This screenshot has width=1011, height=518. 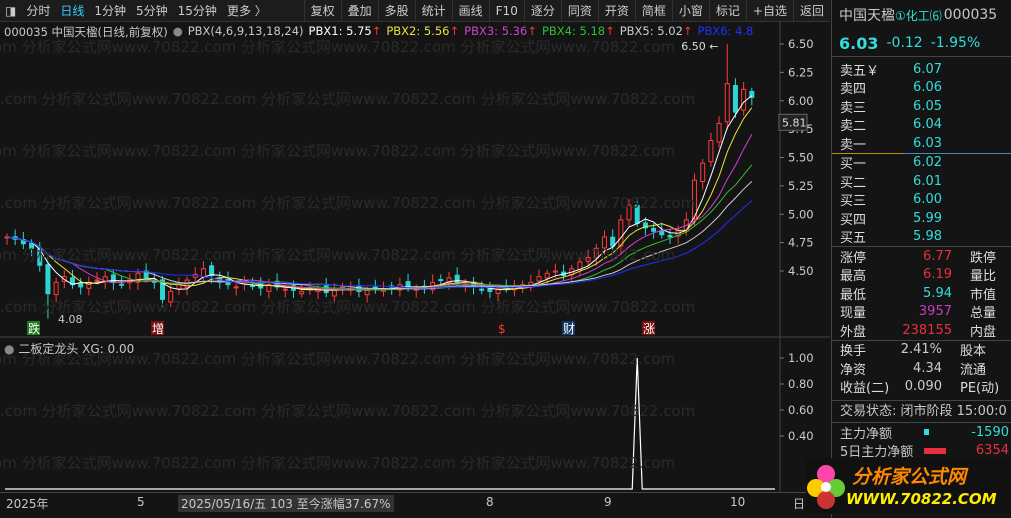 I want to click on order-price: 6.03, so click(x=927, y=143).